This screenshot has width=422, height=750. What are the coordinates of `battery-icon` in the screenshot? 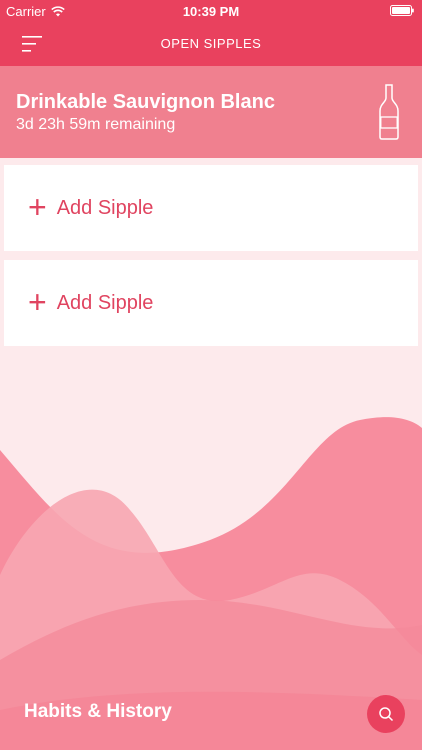 It's located at (402, 10).